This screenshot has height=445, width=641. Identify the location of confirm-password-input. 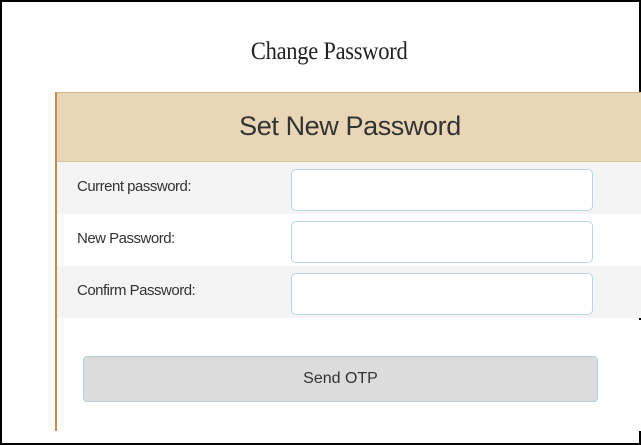
(442, 294).